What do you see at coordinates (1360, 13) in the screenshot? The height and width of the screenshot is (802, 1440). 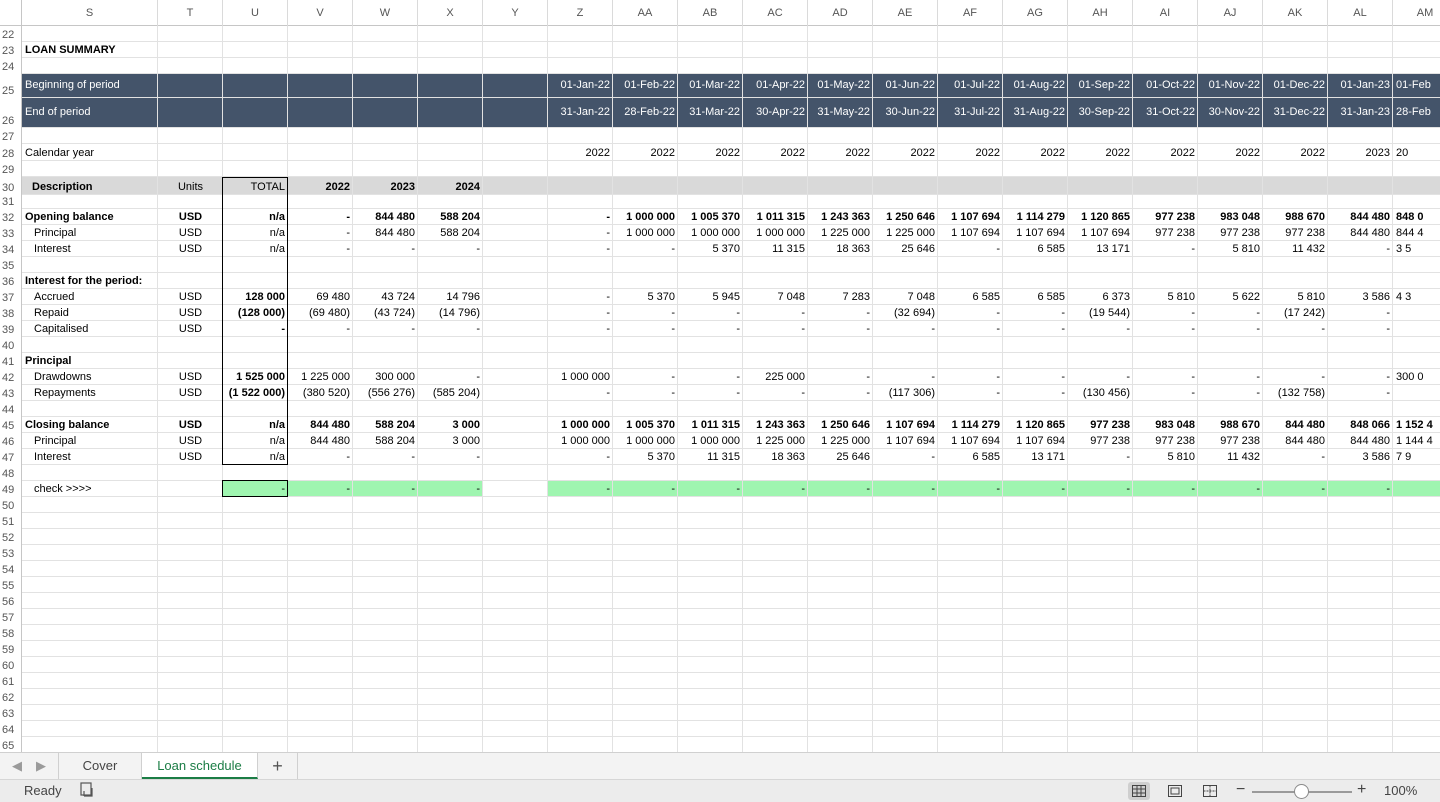 I see `column-header-al: AL` at bounding box center [1360, 13].